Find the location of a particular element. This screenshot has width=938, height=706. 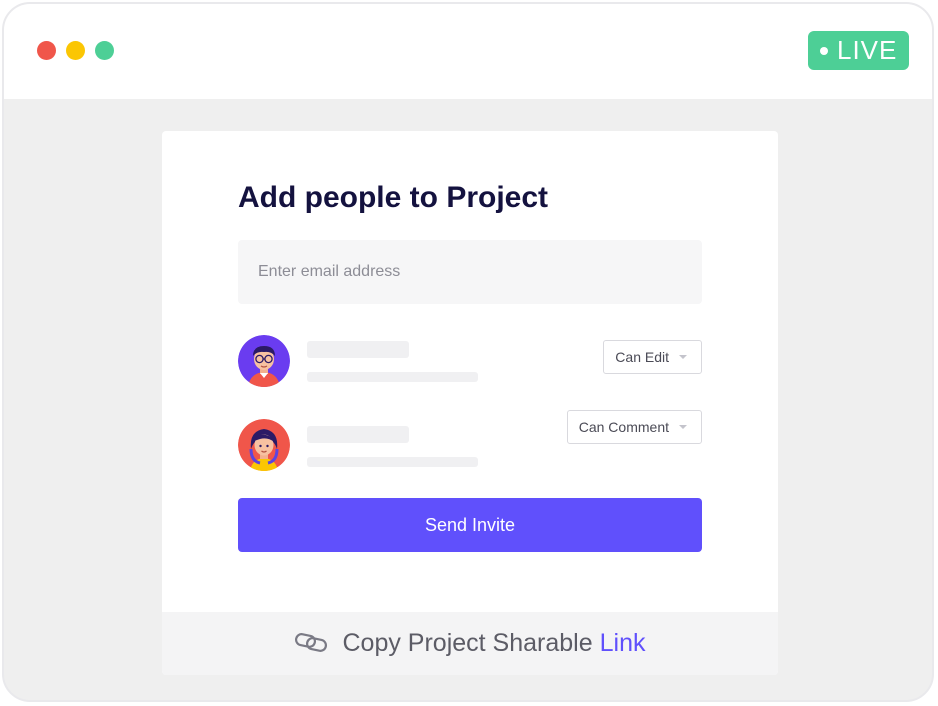

member-row: Can Comment is located at coordinates (470, 444).